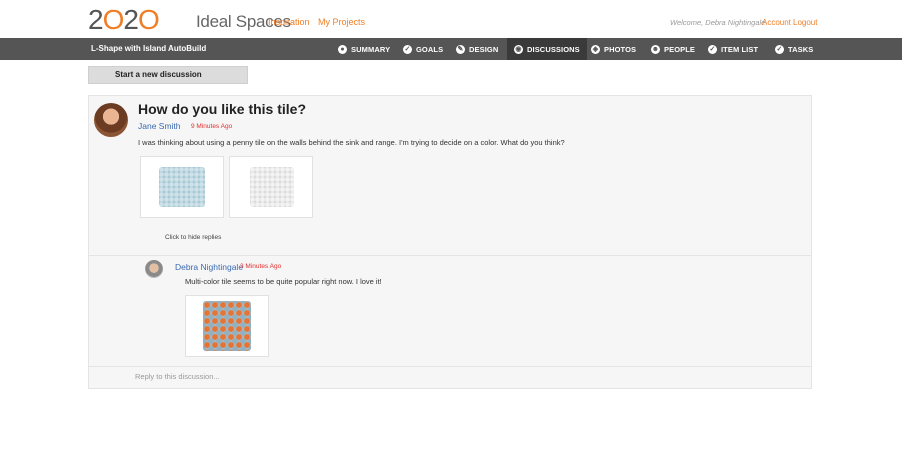 The image size is (902, 456). Describe the element at coordinates (168, 75) in the screenshot. I see `start-discussion-button: Start a new discussion` at that location.